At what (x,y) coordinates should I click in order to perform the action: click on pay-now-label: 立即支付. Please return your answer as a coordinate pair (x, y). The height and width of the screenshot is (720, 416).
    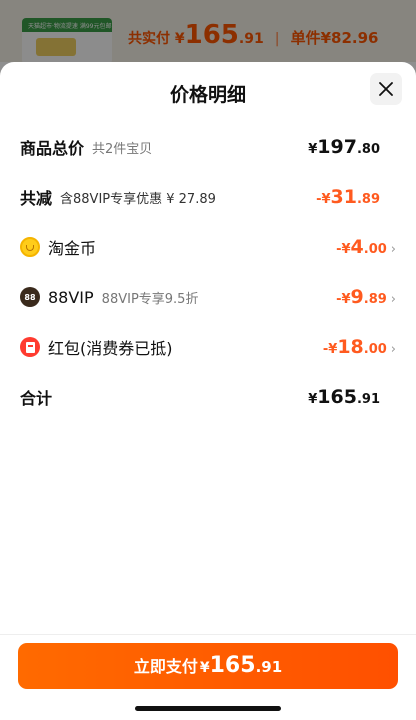
    Looking at the image, I should click on (165, 666).